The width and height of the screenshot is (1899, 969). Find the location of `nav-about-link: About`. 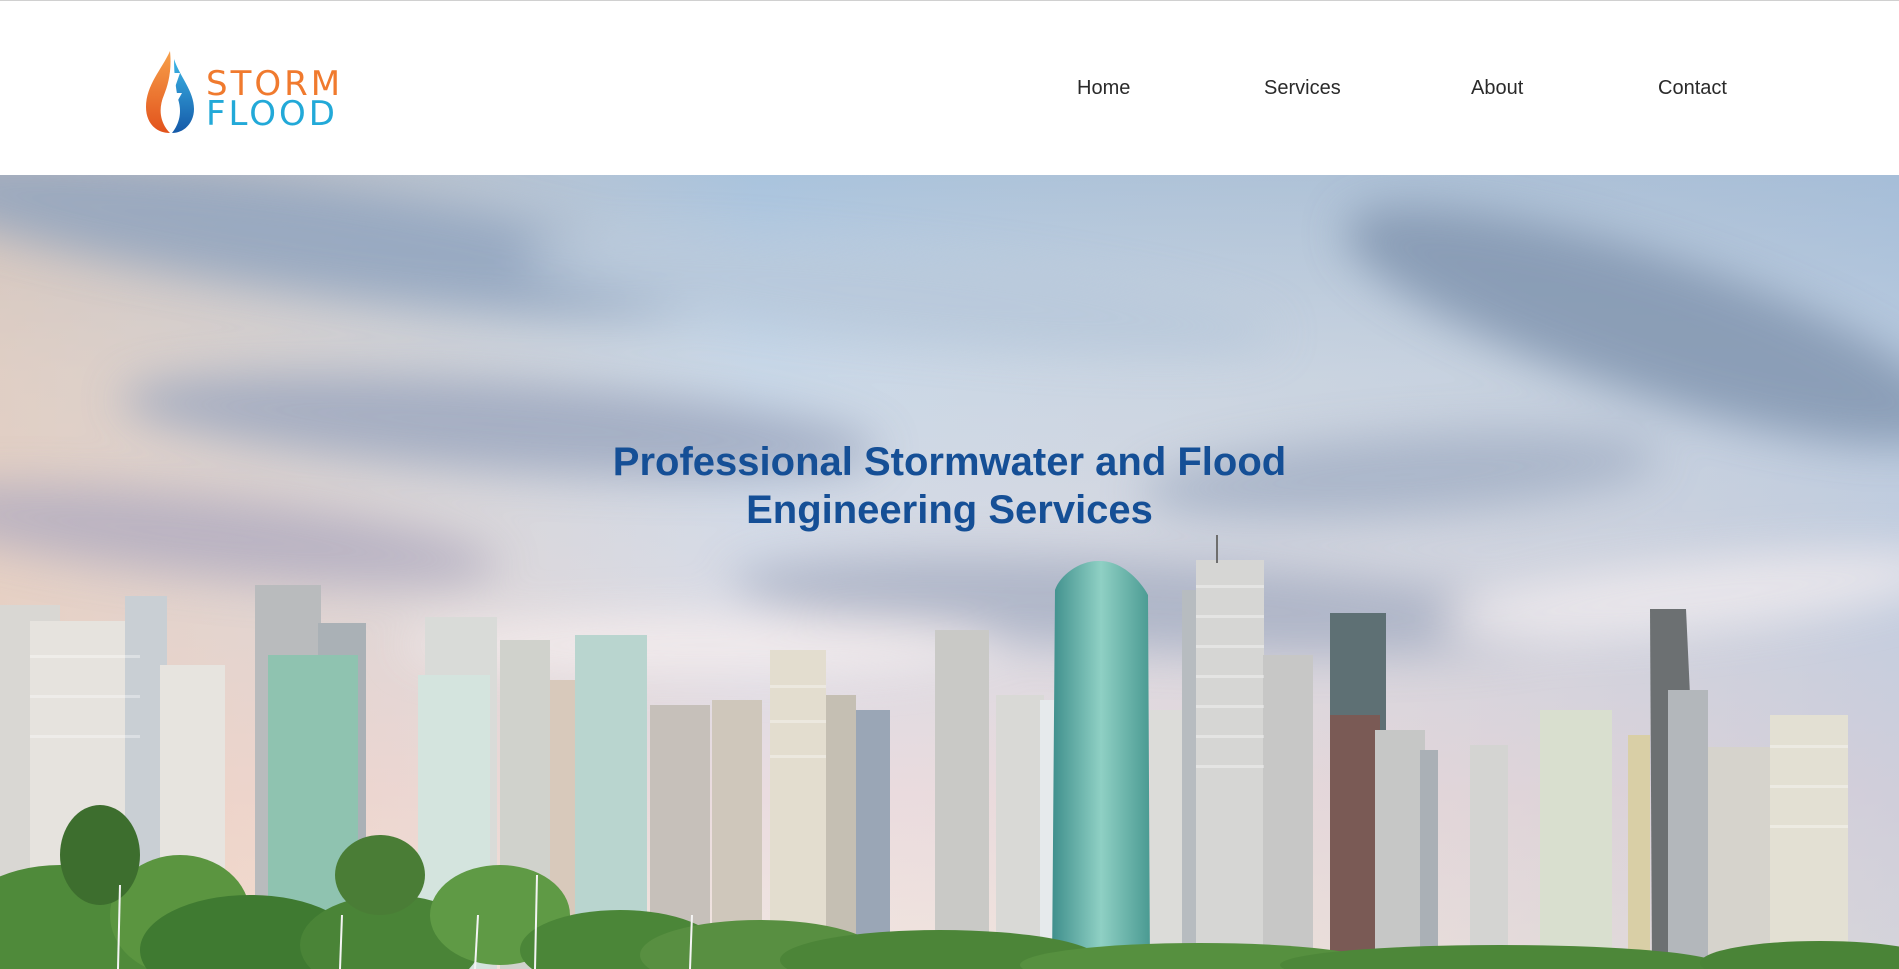

nav-about-link: About is located at coordinates (1497, 88).